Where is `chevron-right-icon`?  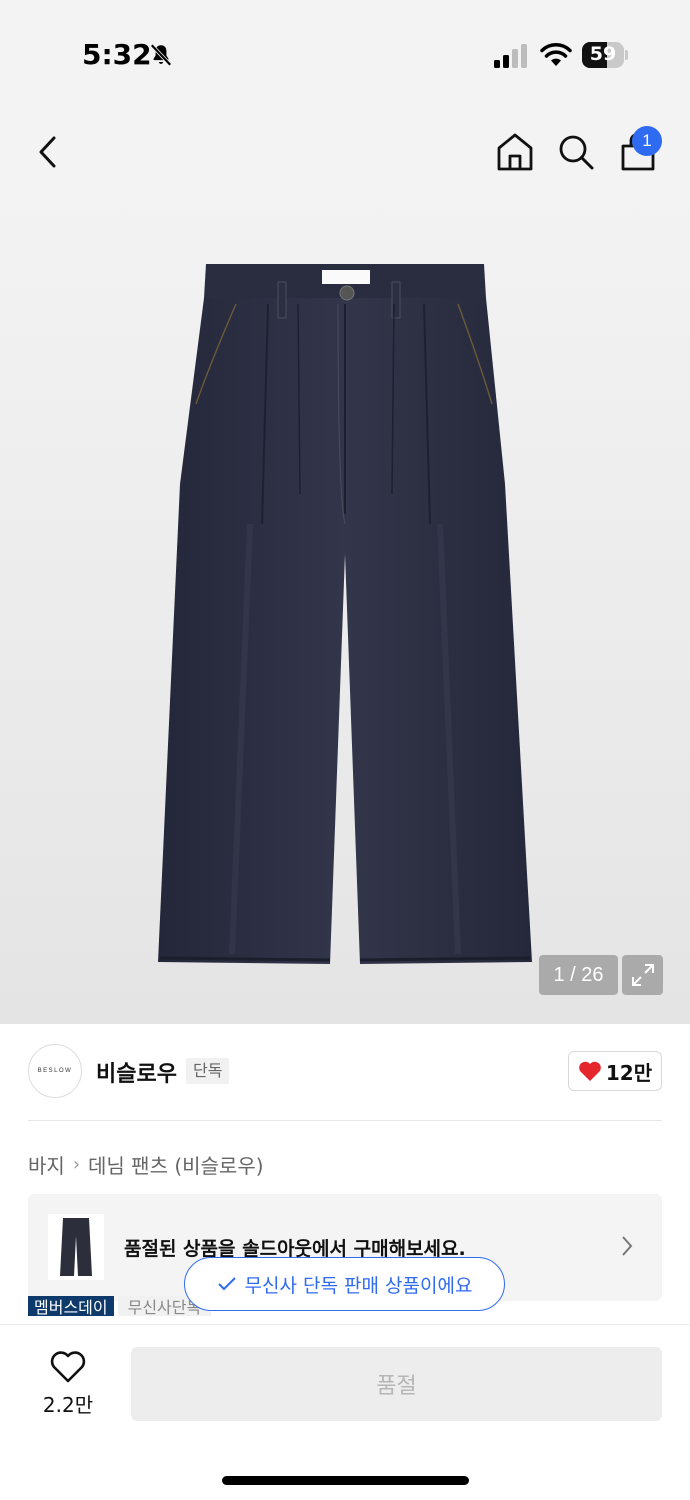 chevron-right-icon is located at coordinates (627, 1246).